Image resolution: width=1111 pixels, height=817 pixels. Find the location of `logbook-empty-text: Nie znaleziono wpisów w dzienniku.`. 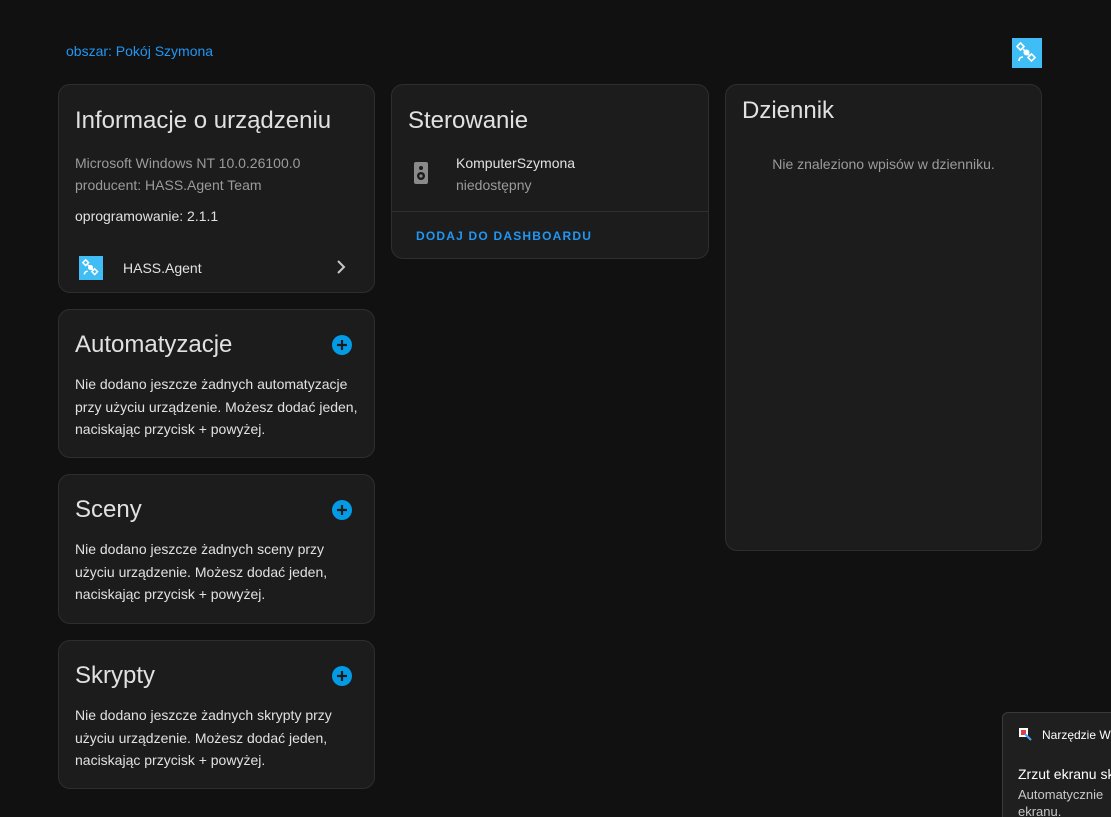

logbook-empty-text: Nie znaleziono wpisów w dzienniku. is located at coordinates (883, 164).